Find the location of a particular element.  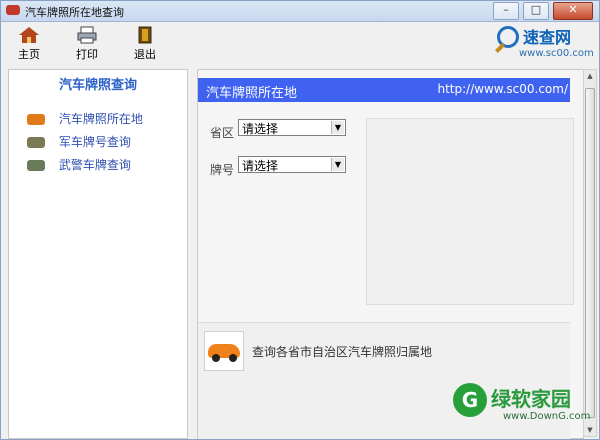

scrollbar-thumb is located at coordinates (590, 253).